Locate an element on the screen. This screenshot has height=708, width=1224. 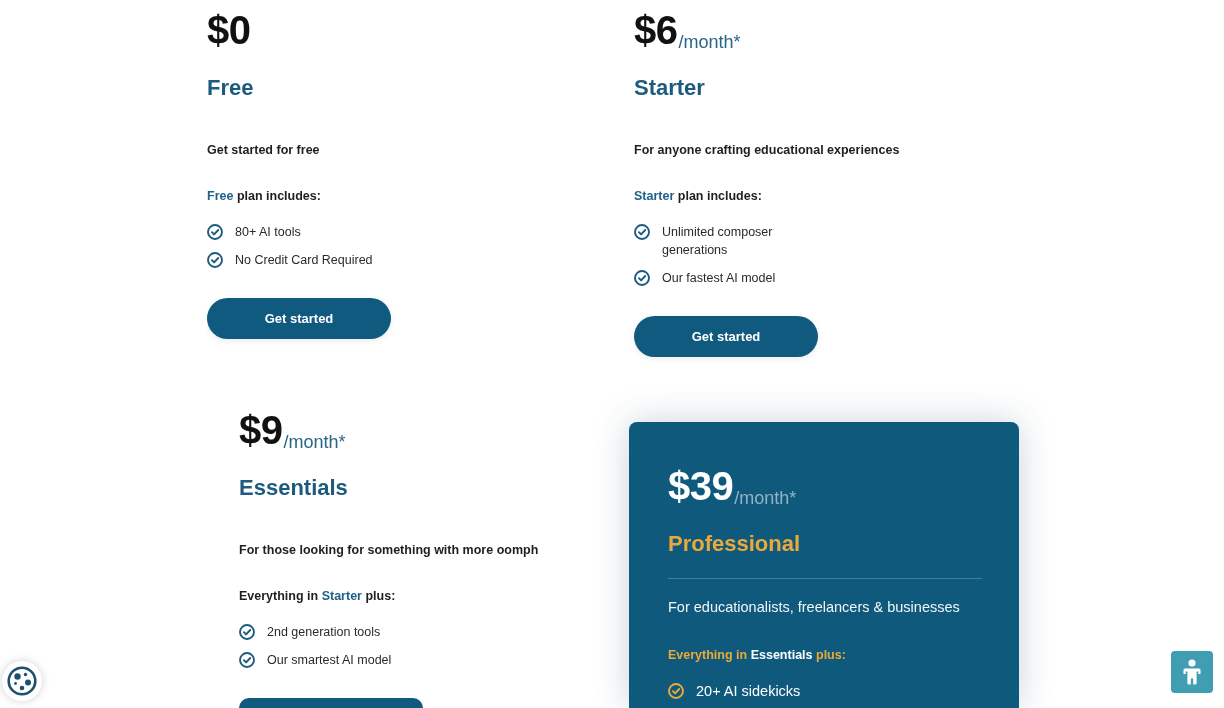
plan-name: Essentials is located at coordinates (293, 488).